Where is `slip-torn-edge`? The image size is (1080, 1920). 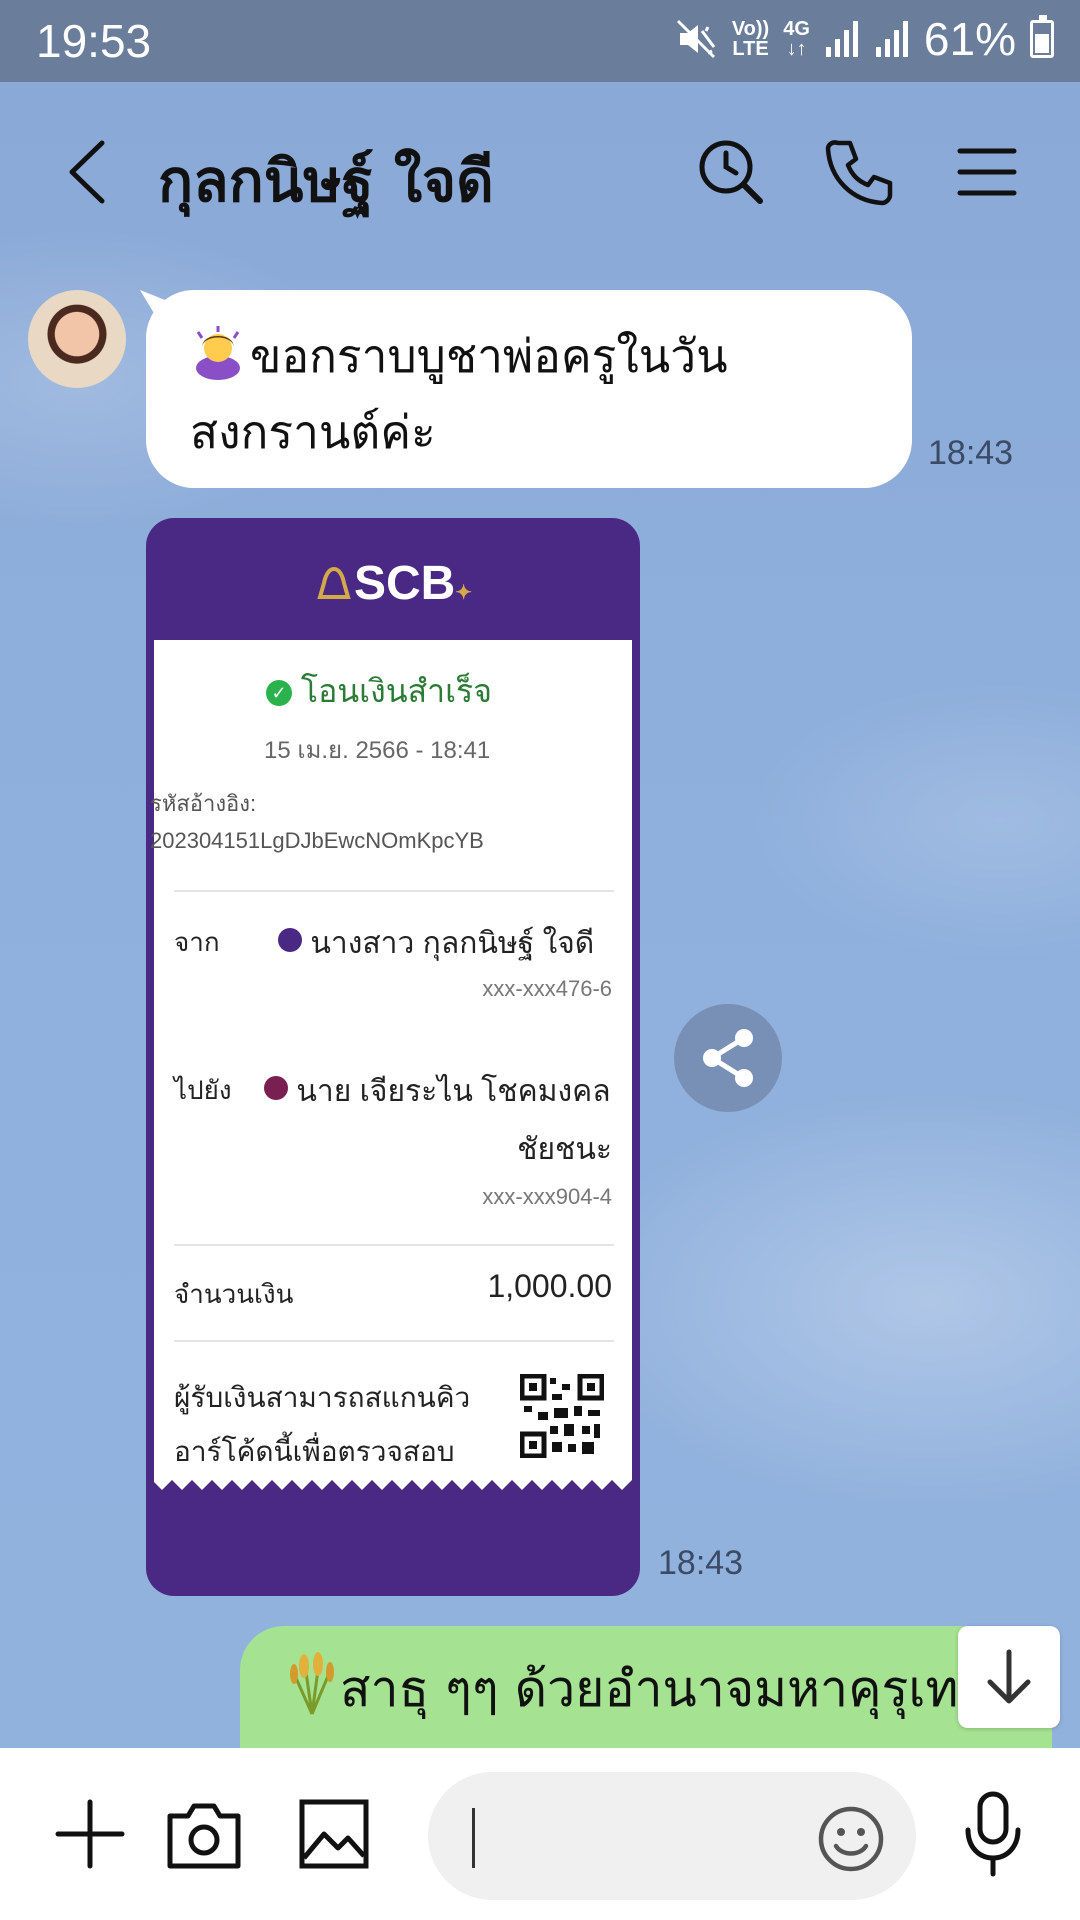 slip-torn-edge is located at coordinates (393, 1480).